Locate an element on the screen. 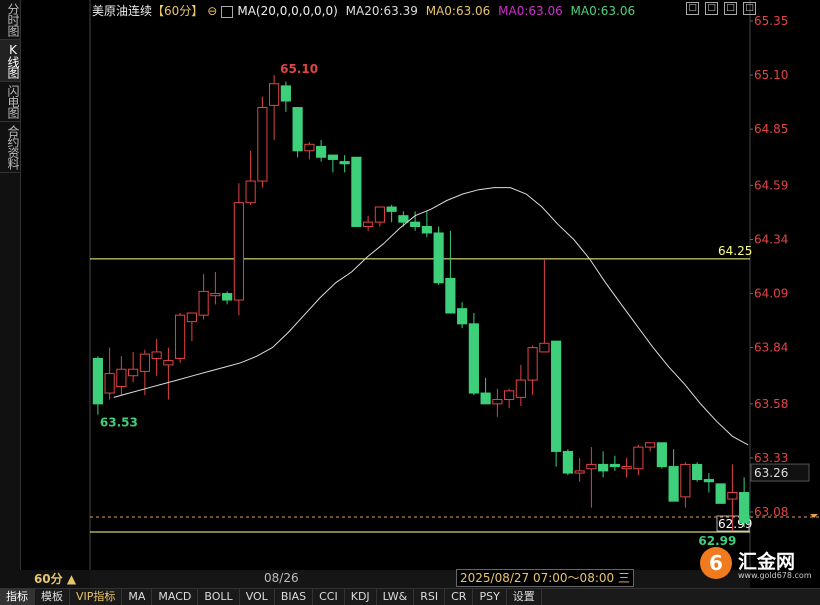 The height and width of the screenshot is (605, 820). indicator-tab: 设置 is located at coordinates (524, 597).